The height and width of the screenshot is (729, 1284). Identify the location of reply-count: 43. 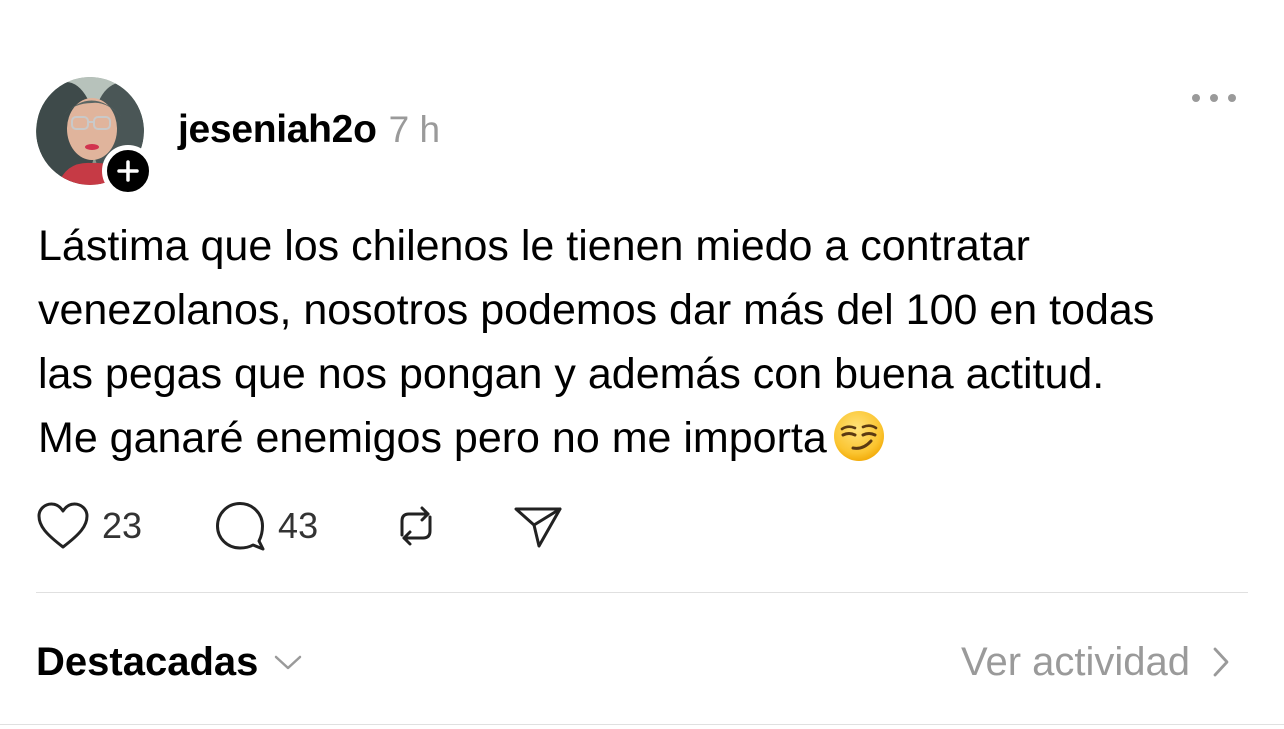
(298, 525).